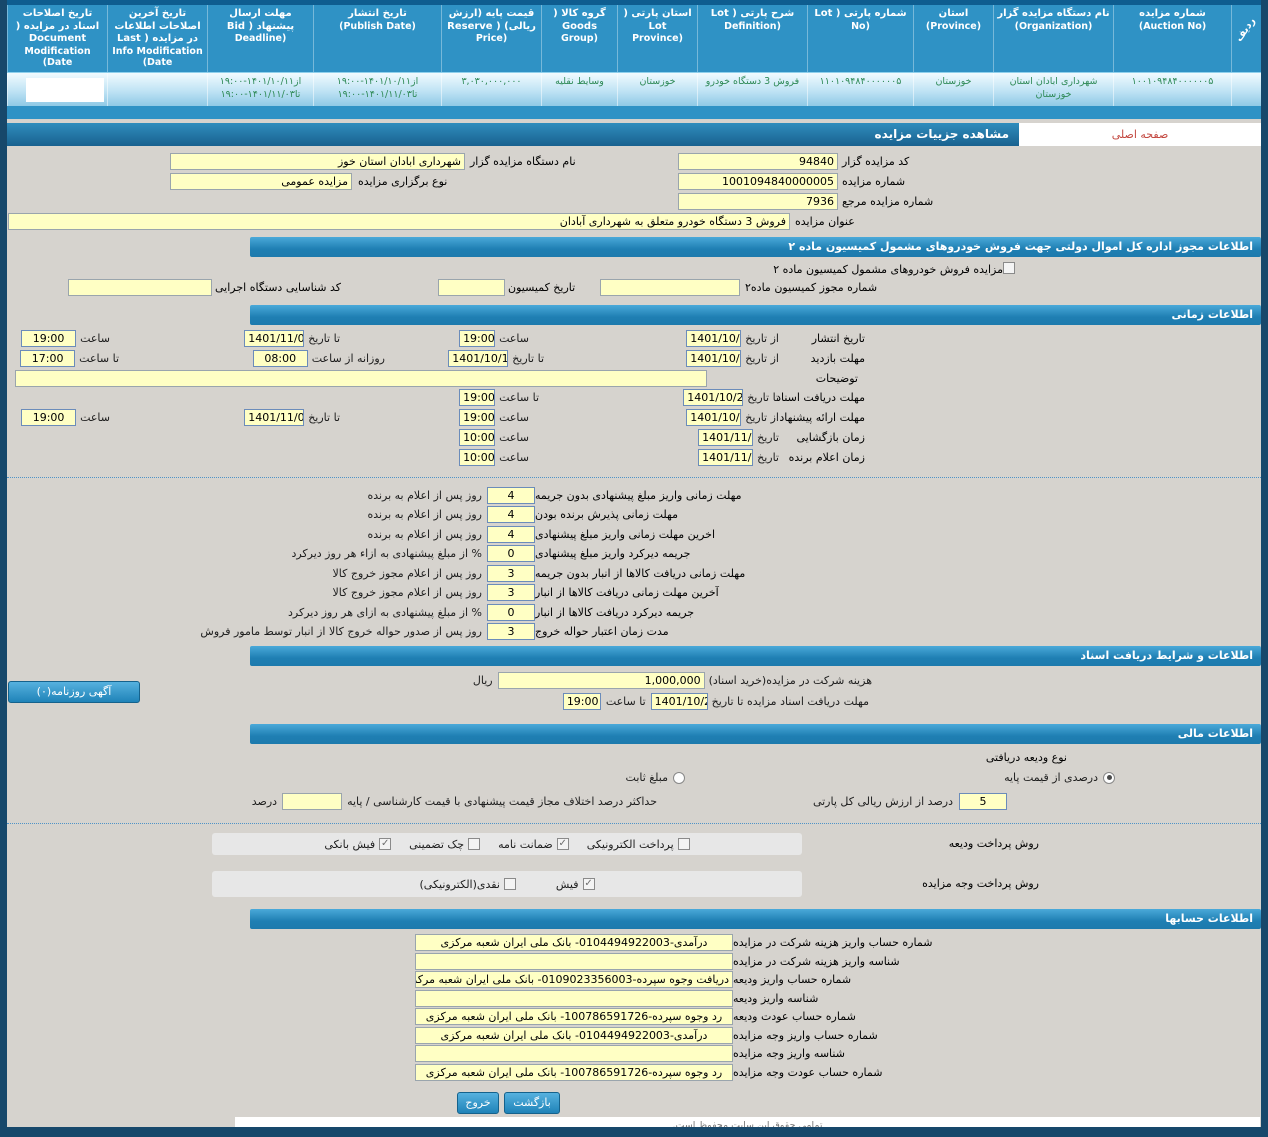 Image resolution: width=1268 pixels, height=1137 pixels. What do you see at coordinates (361, 379) in the screenshot?
I see `description-field` at bounding box center [361, 379].